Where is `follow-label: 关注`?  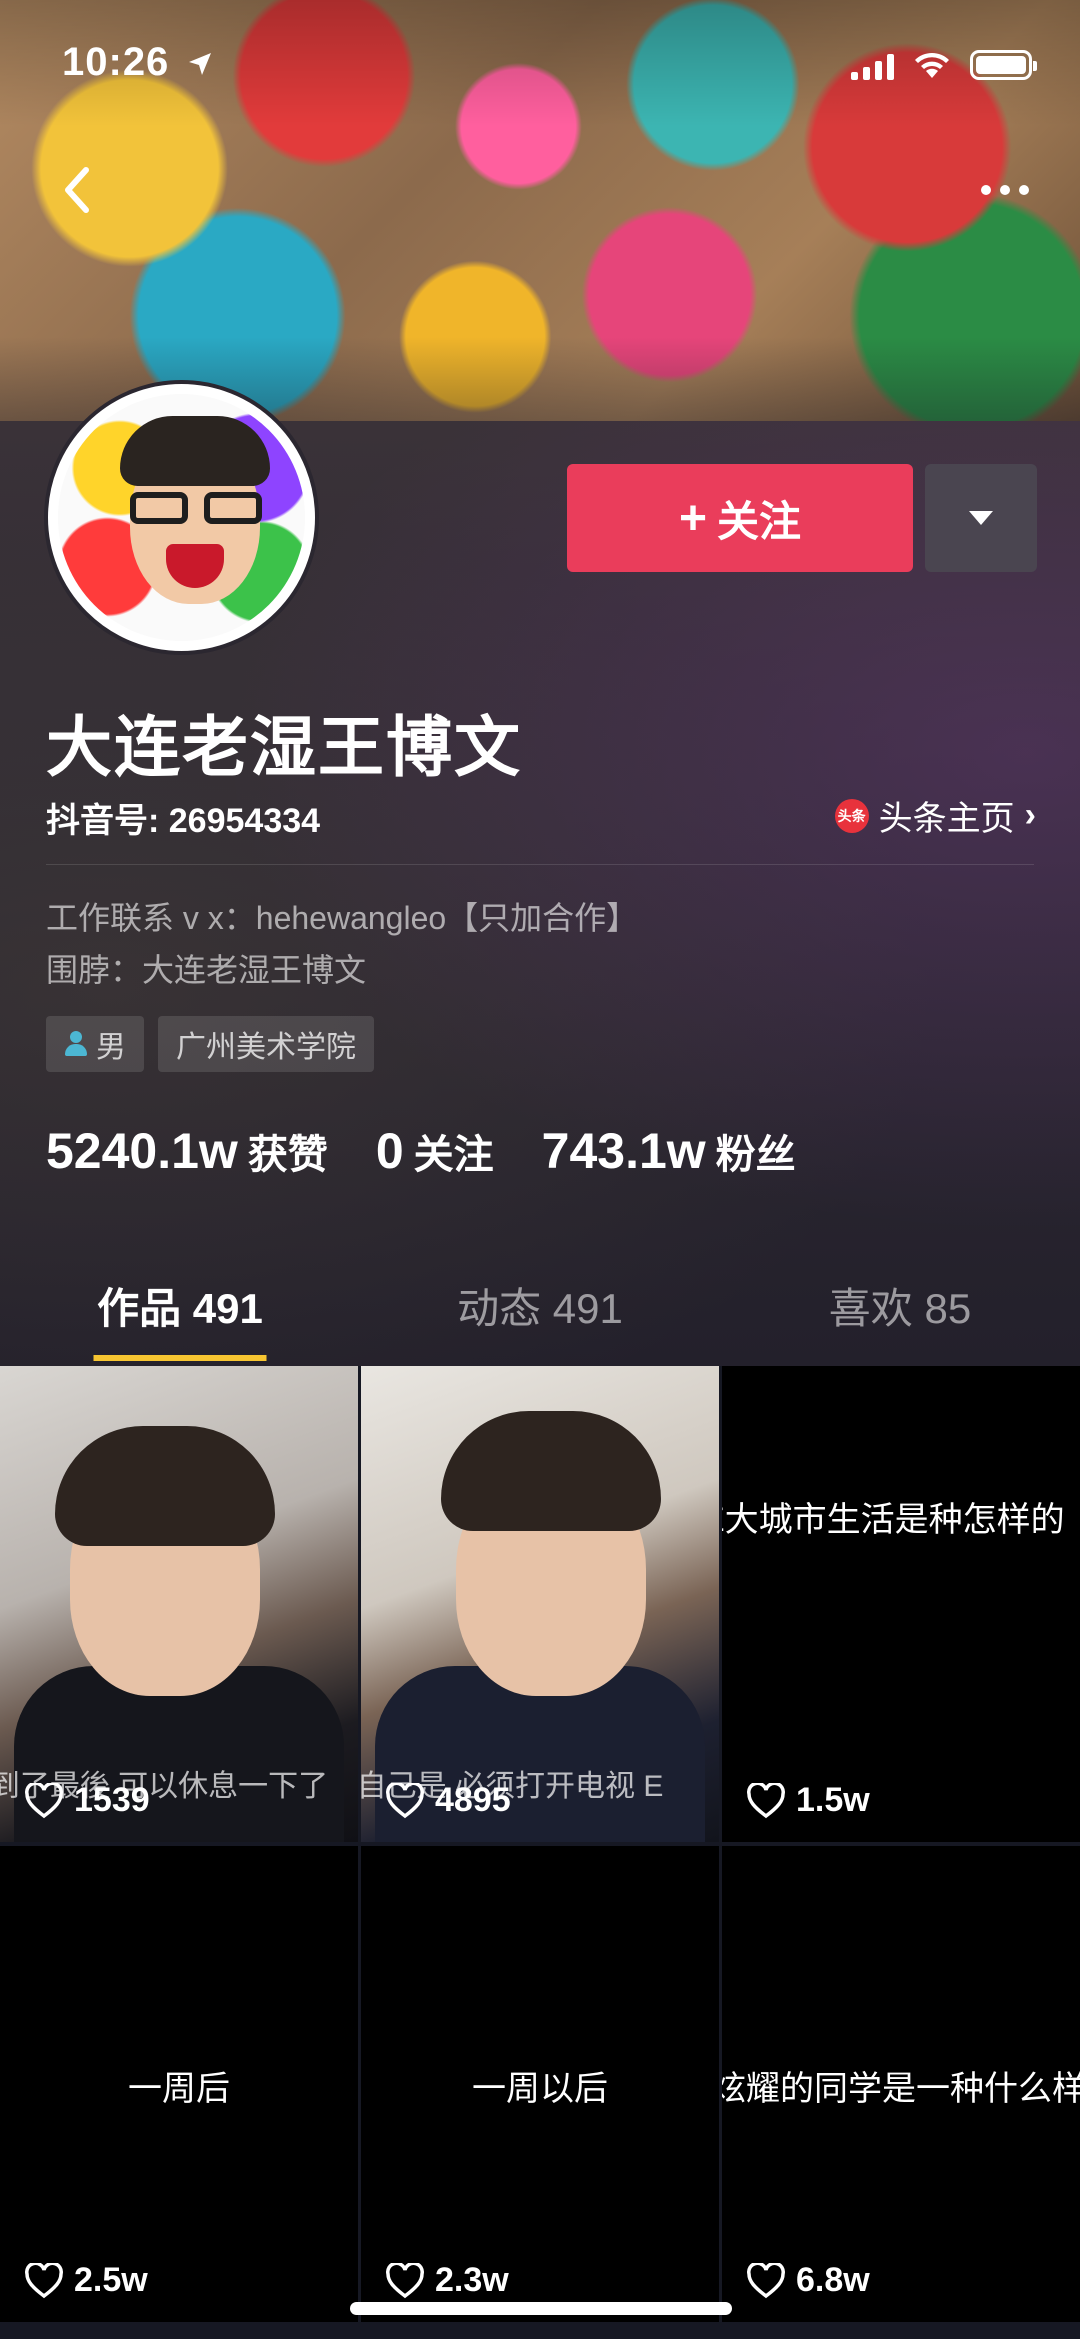
follow-label: 关注 is located at coordinates (759, 521).